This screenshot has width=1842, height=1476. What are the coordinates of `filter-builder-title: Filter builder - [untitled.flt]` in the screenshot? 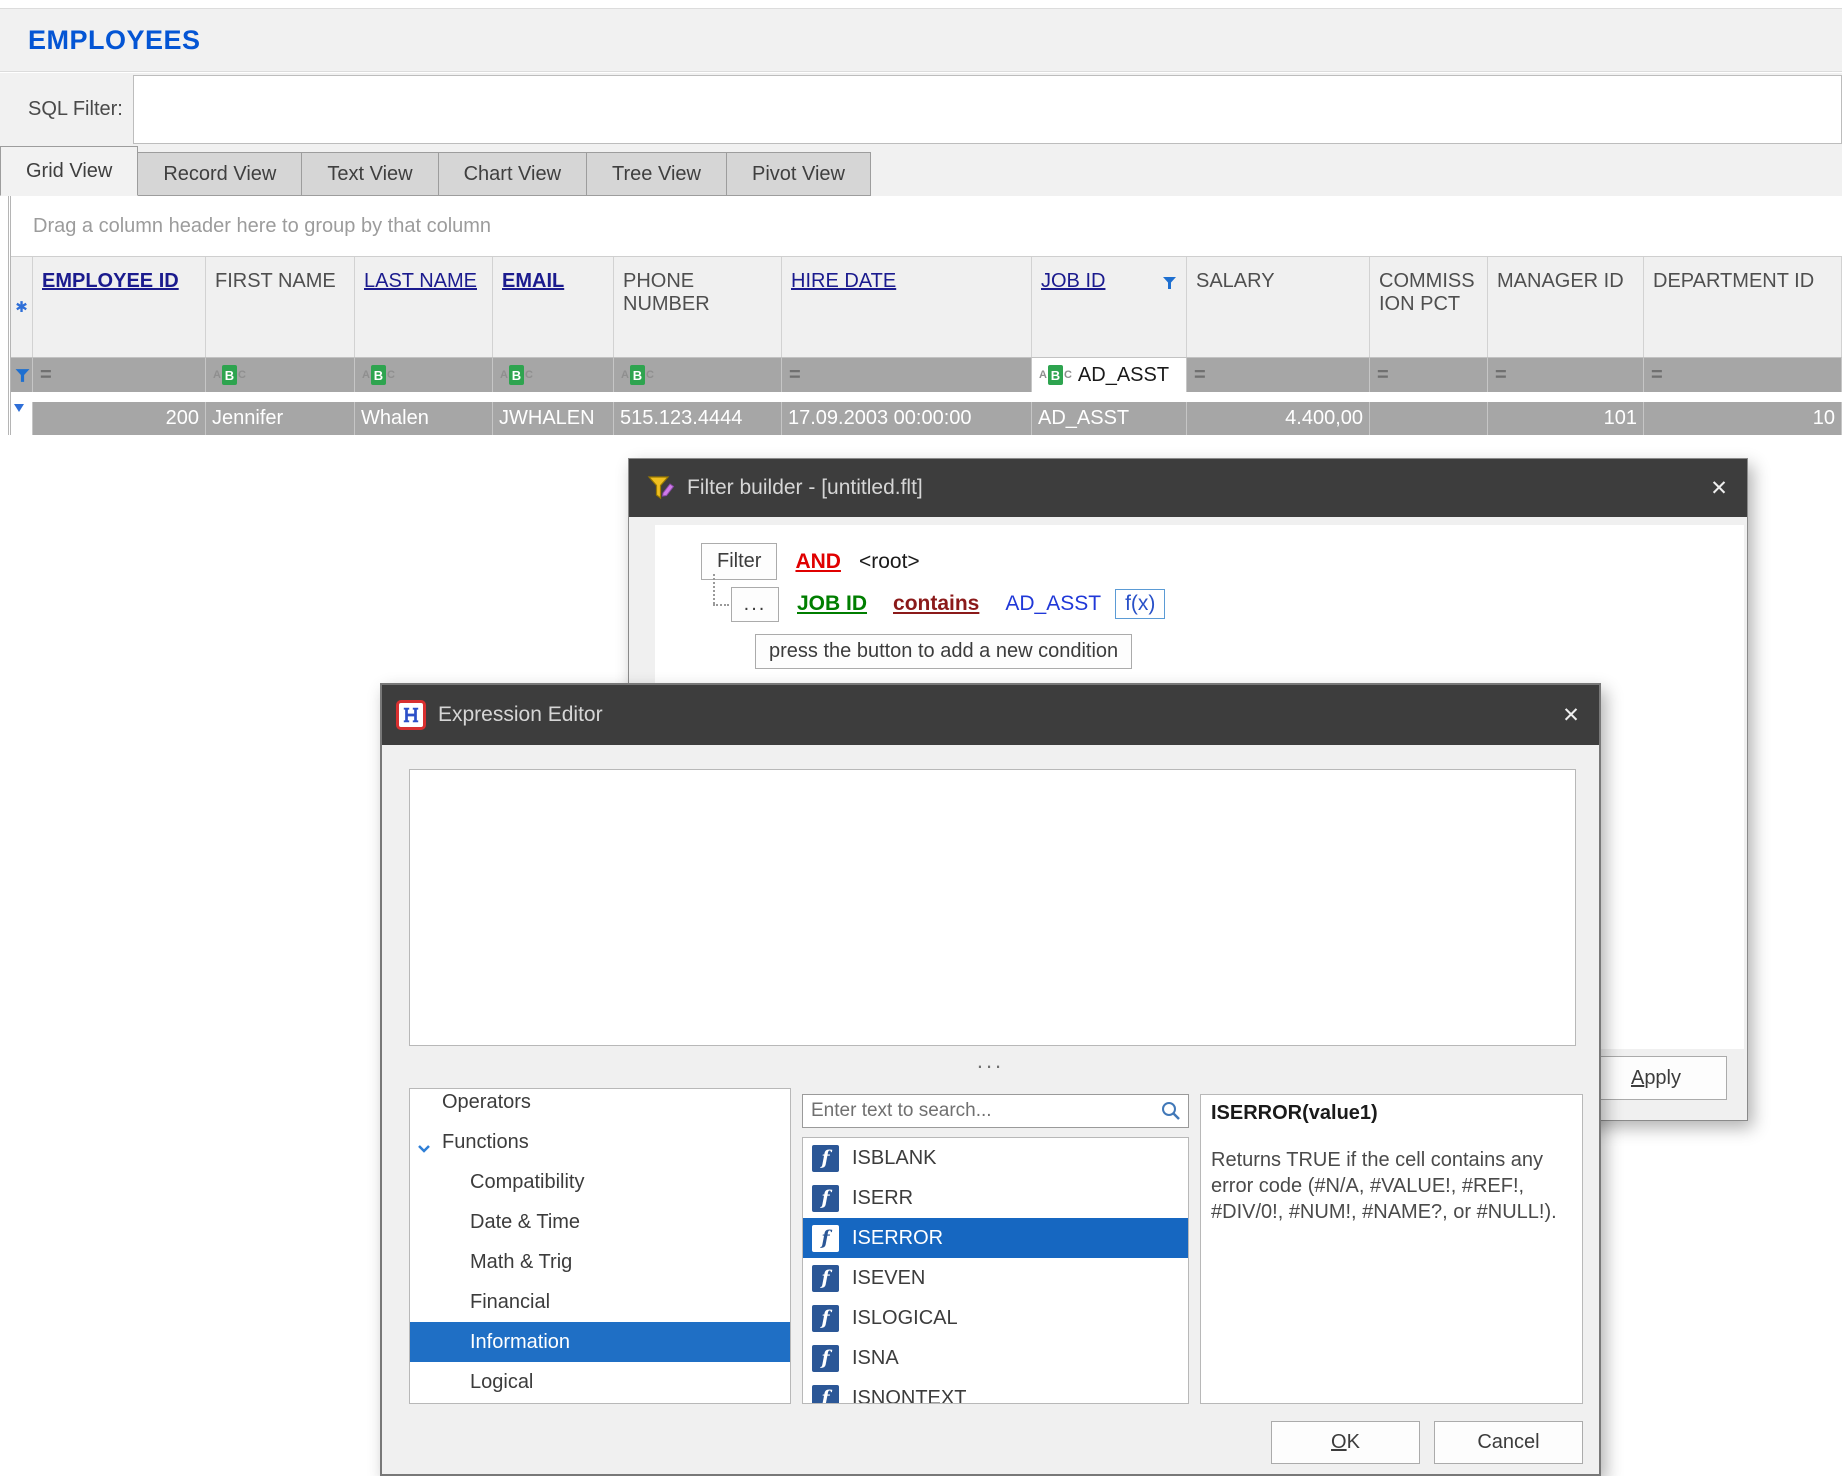 It's located at (805, 487).